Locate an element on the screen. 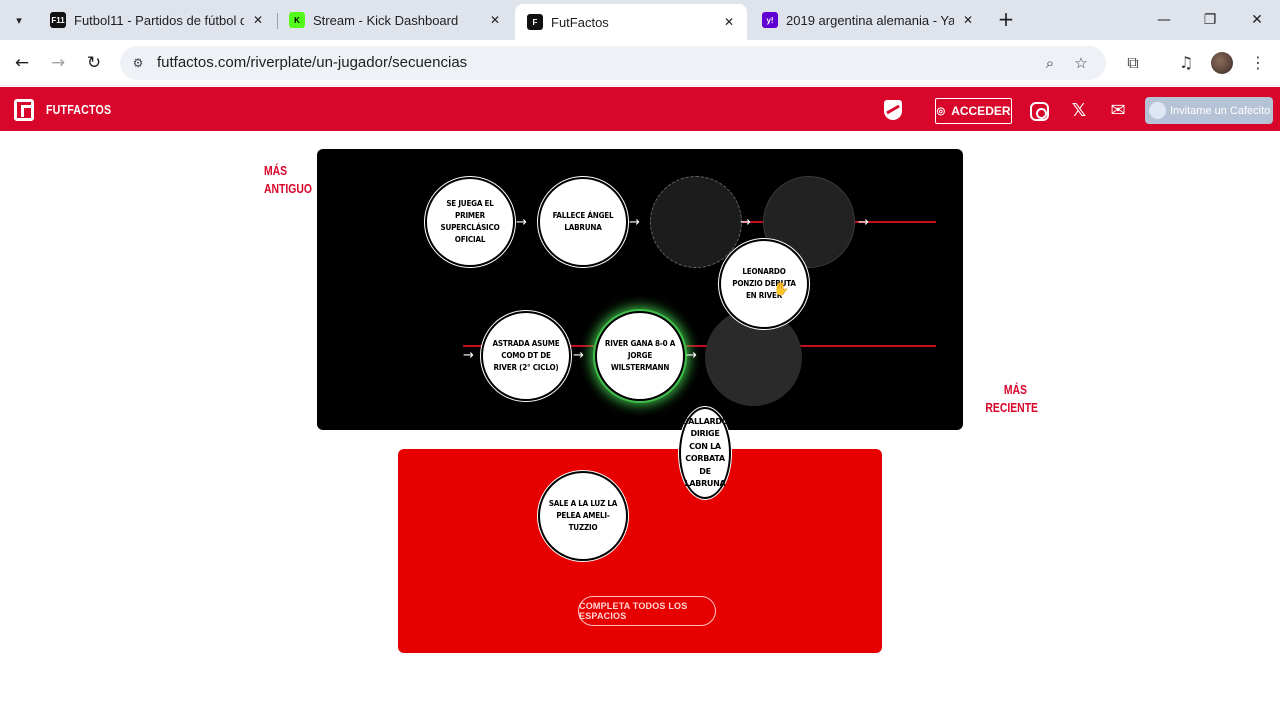  close-window-icon: ✕ is located at coordinates (1257, 20).